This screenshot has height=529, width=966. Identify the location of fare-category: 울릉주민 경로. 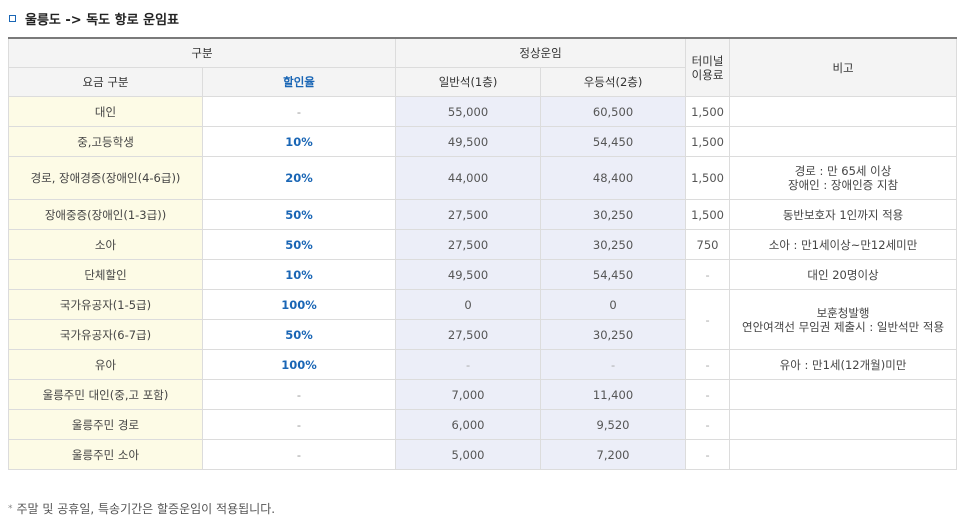
(105, 424).